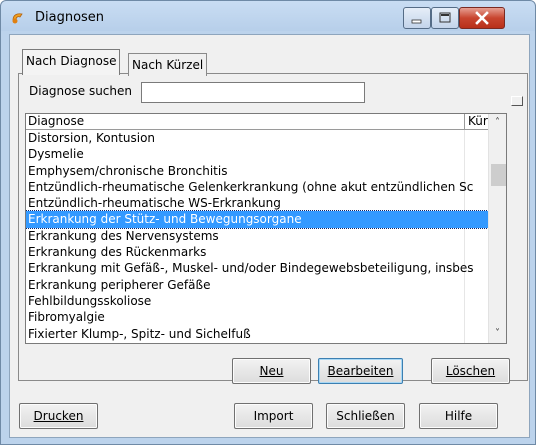 The width and height of the screenshot is (536, 445). Describe the element at coordinates (257, 138) in the screenshot. I see `list-item: Distorsion, Kontusion` at that location.